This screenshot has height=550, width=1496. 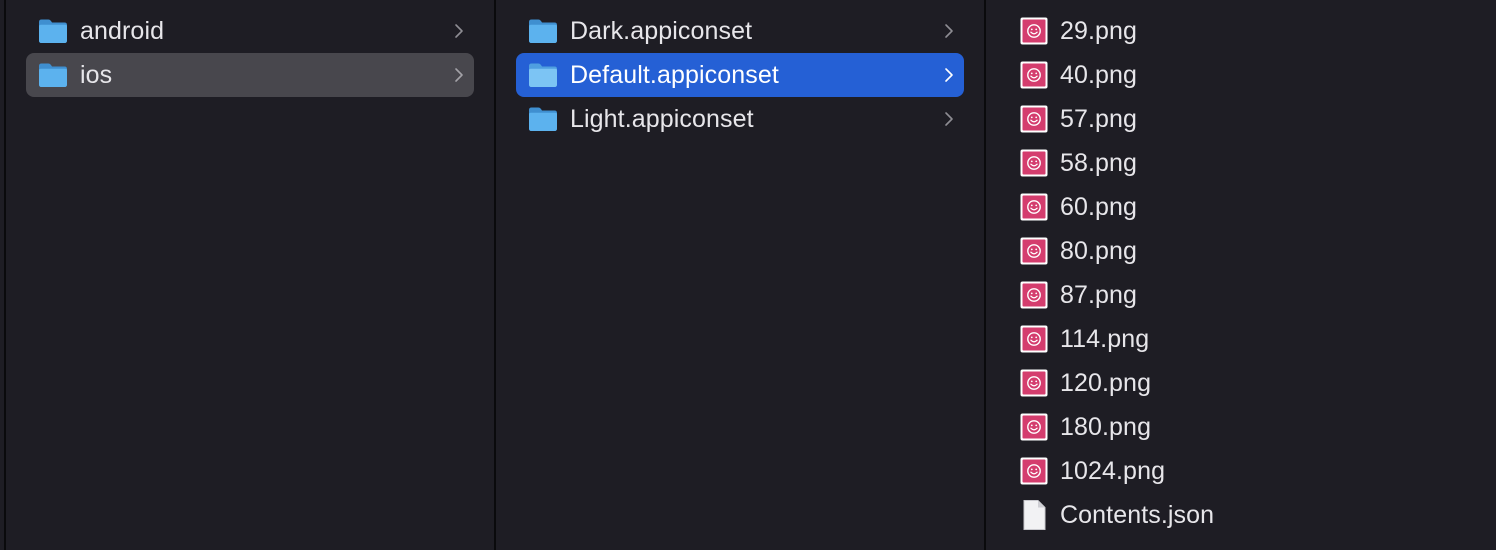 I want to click on file-row-png: 1024.png, so click(x=1243, y=471).